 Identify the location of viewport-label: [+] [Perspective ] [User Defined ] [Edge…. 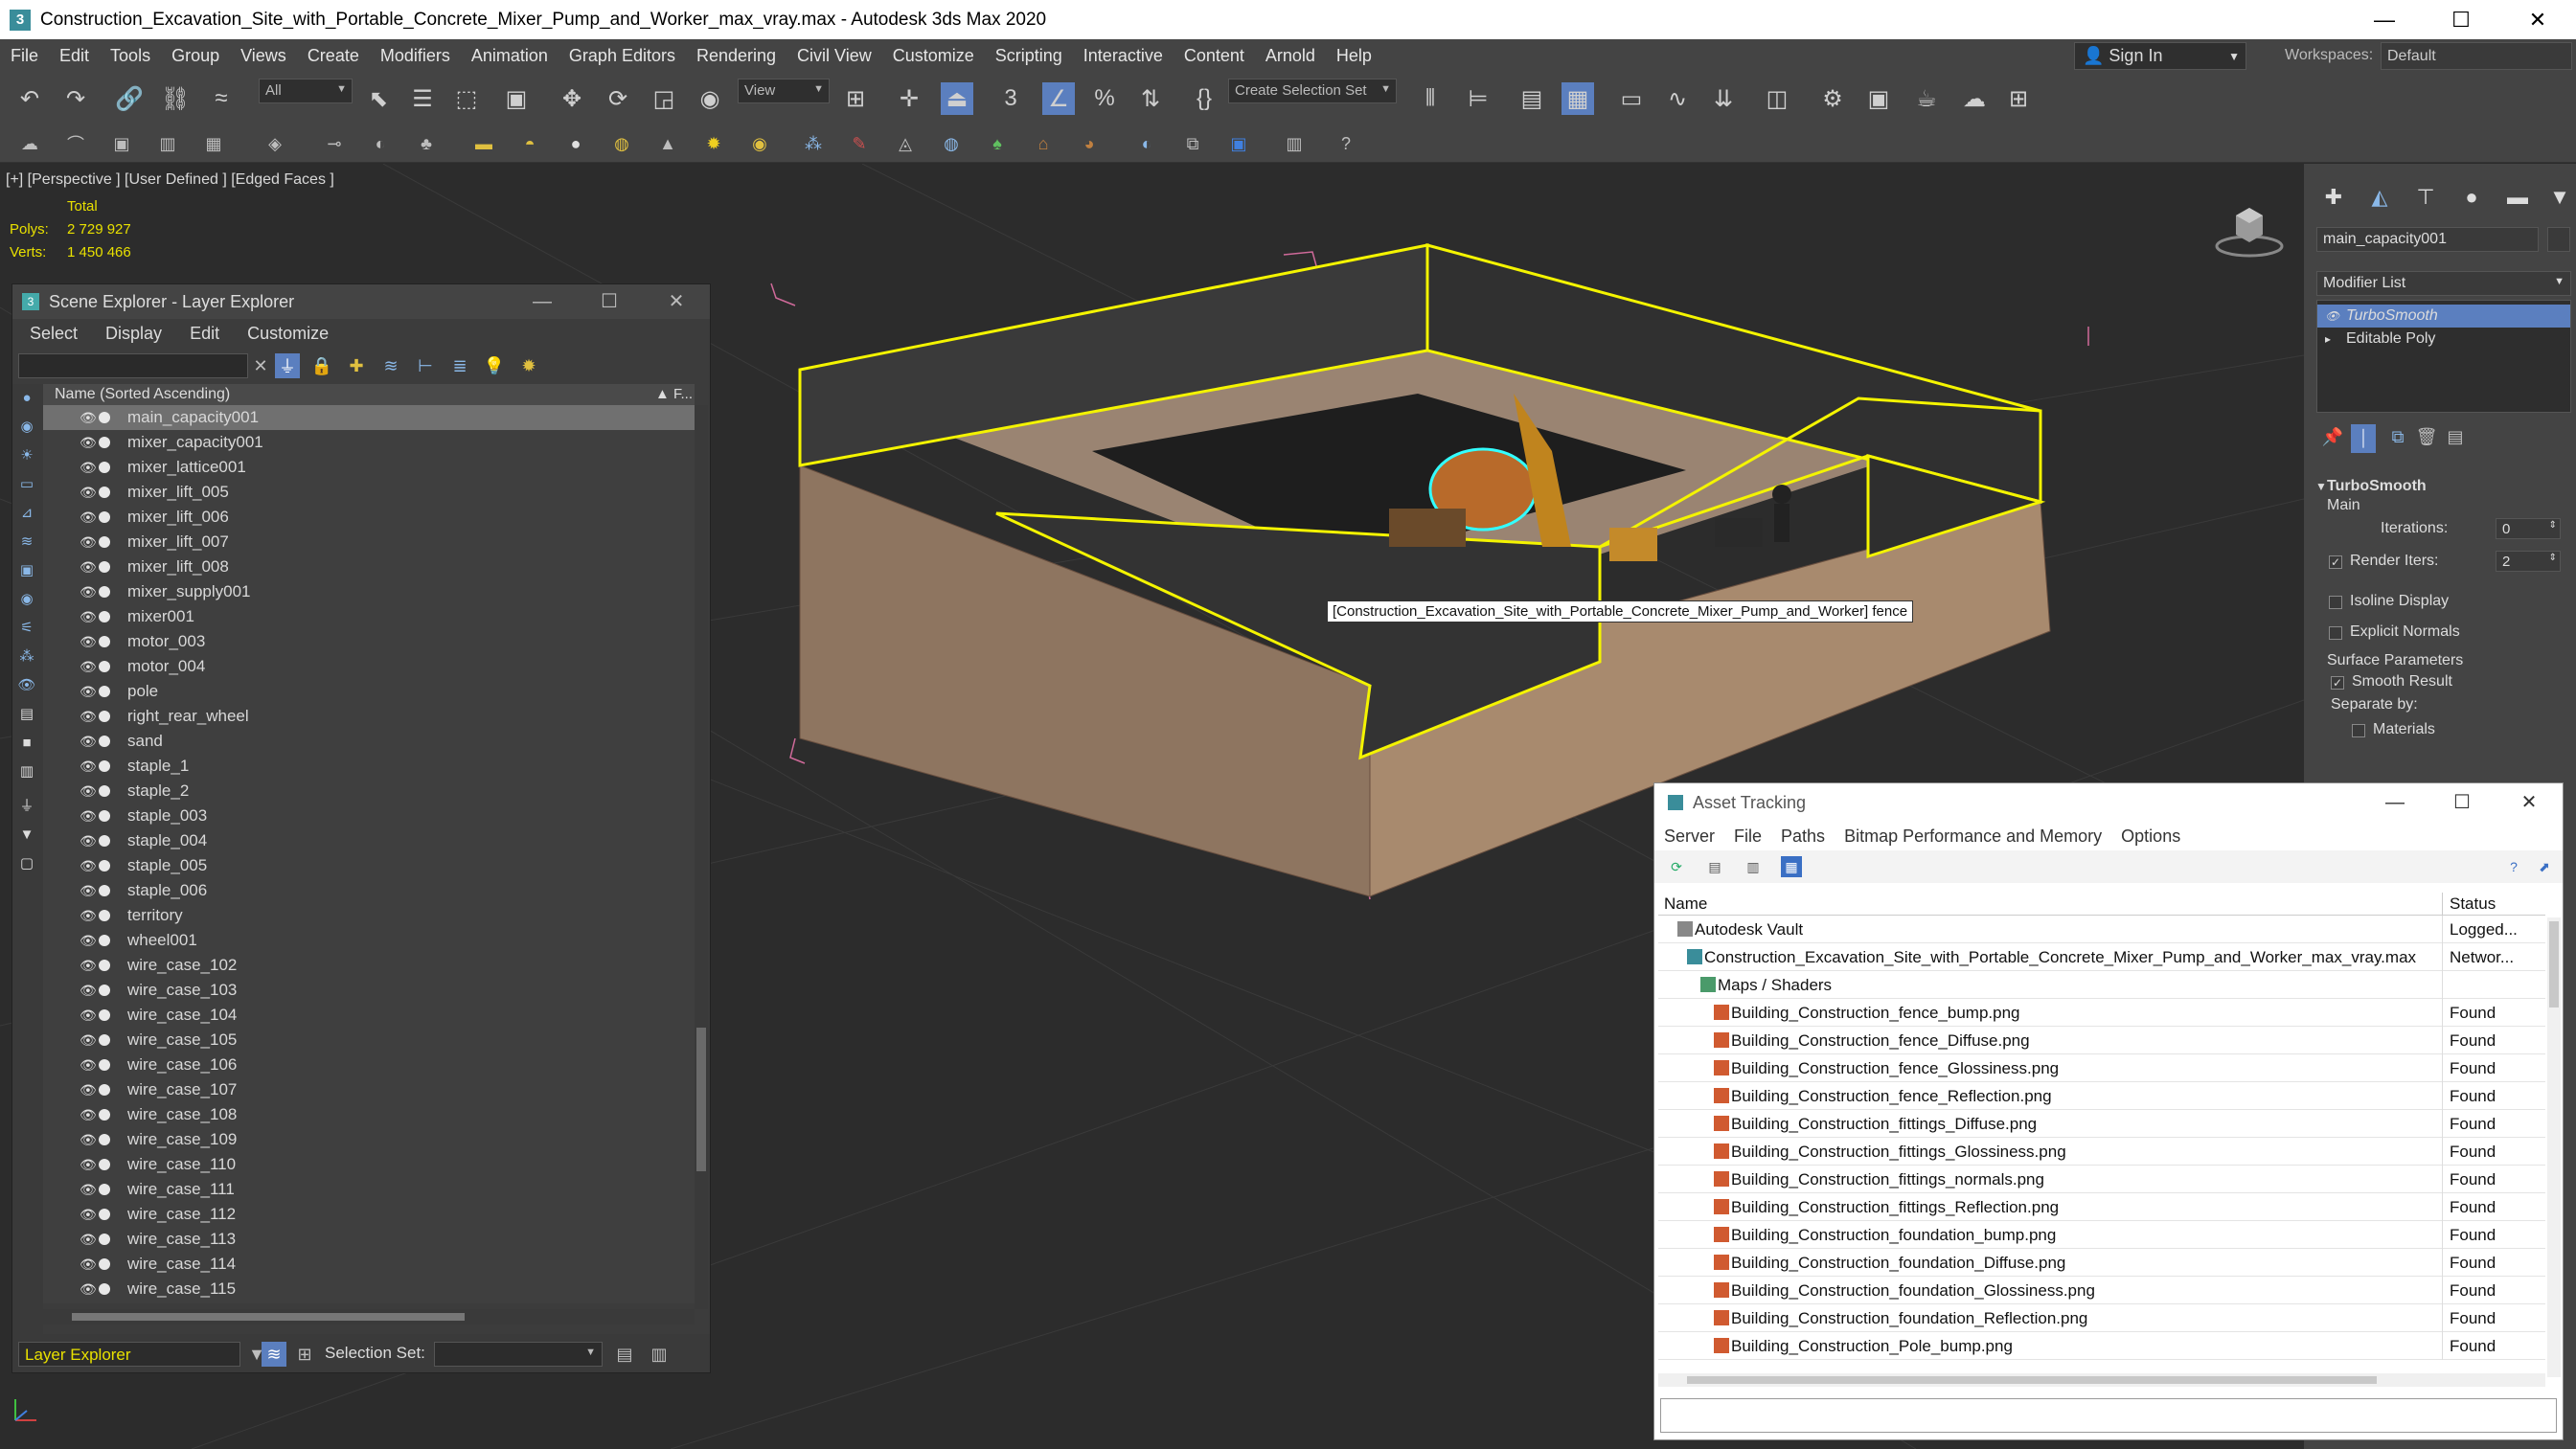
(170, 180).